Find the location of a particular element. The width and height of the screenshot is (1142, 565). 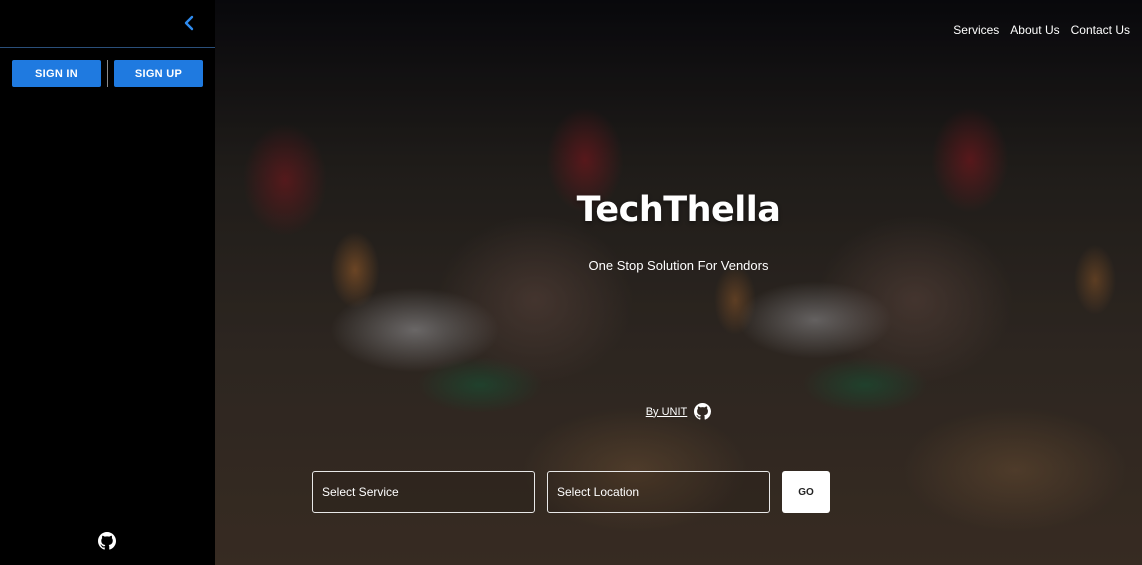

sidebar-github-link is located at coordinates (107, 541).